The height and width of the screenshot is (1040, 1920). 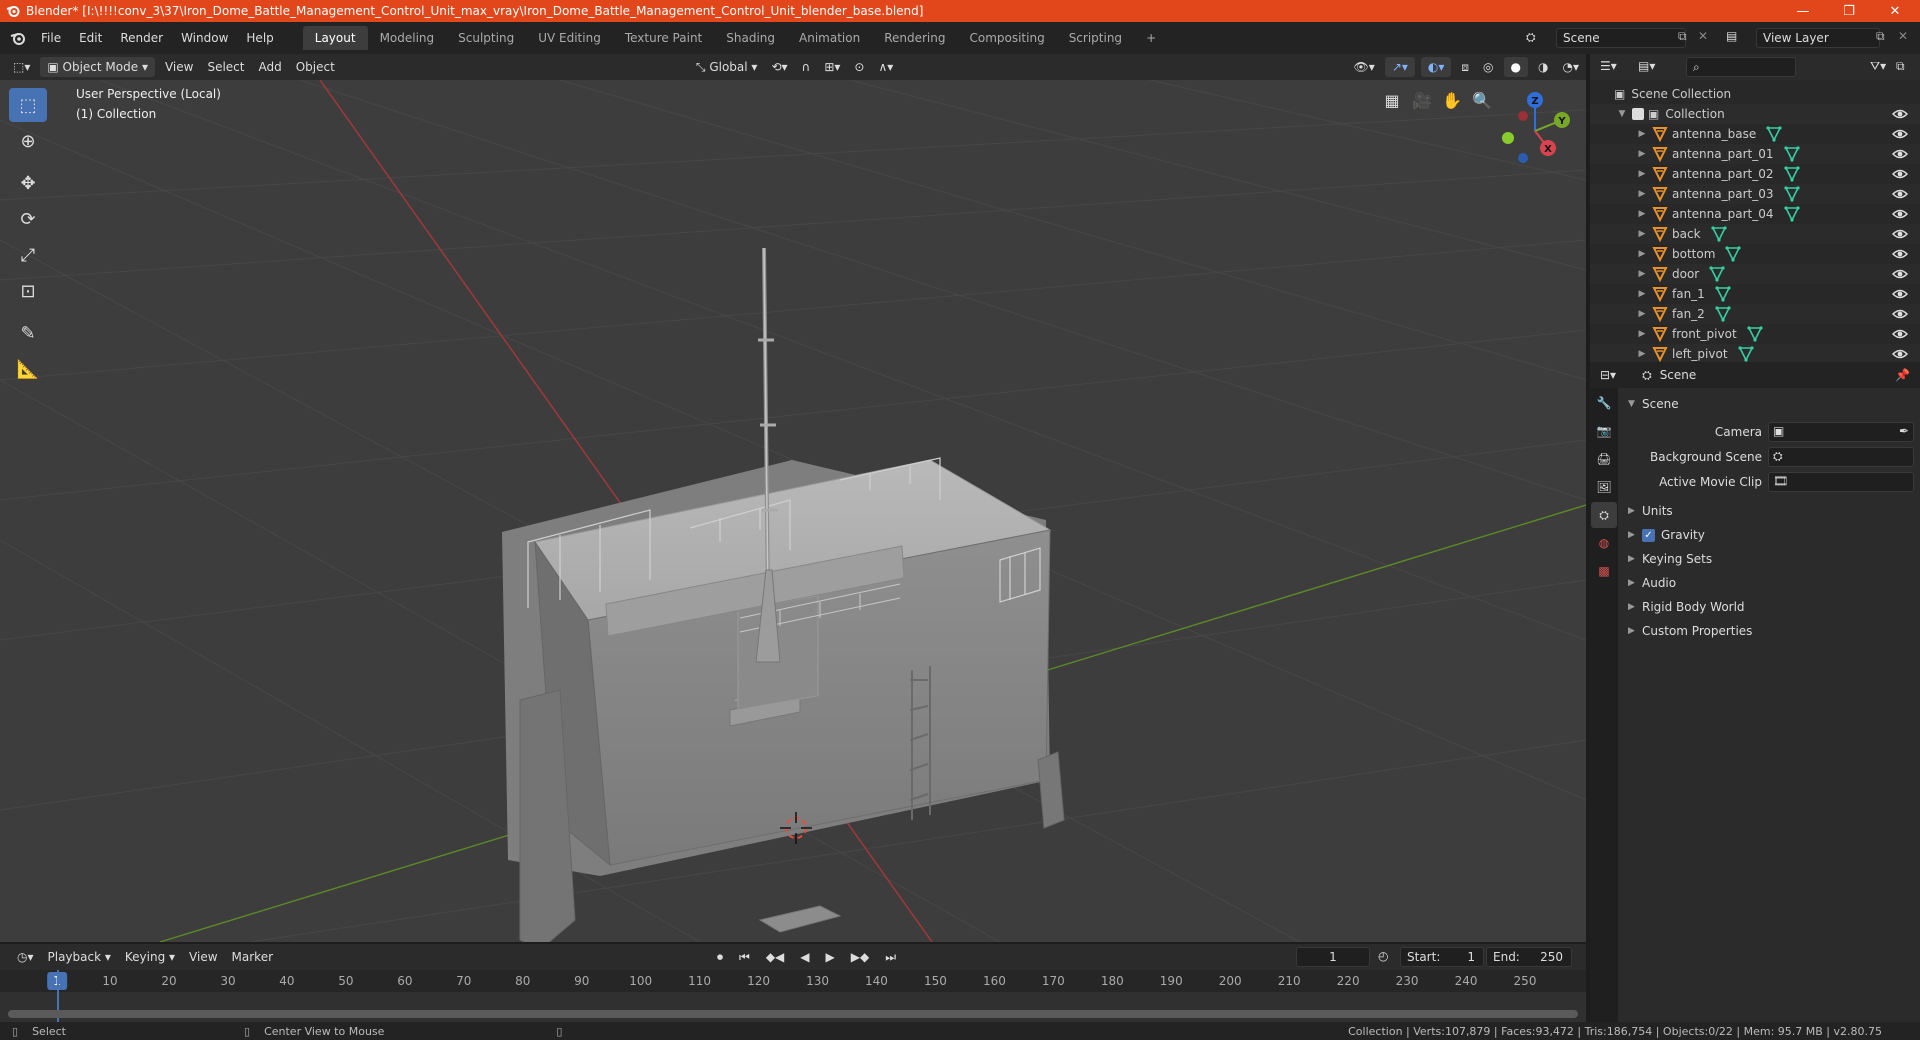 What do you see at coordinates (1770, 404) in the screenshot?
I see `scene-section-header: ▼ Scene` at bounding box center [1770, 404].